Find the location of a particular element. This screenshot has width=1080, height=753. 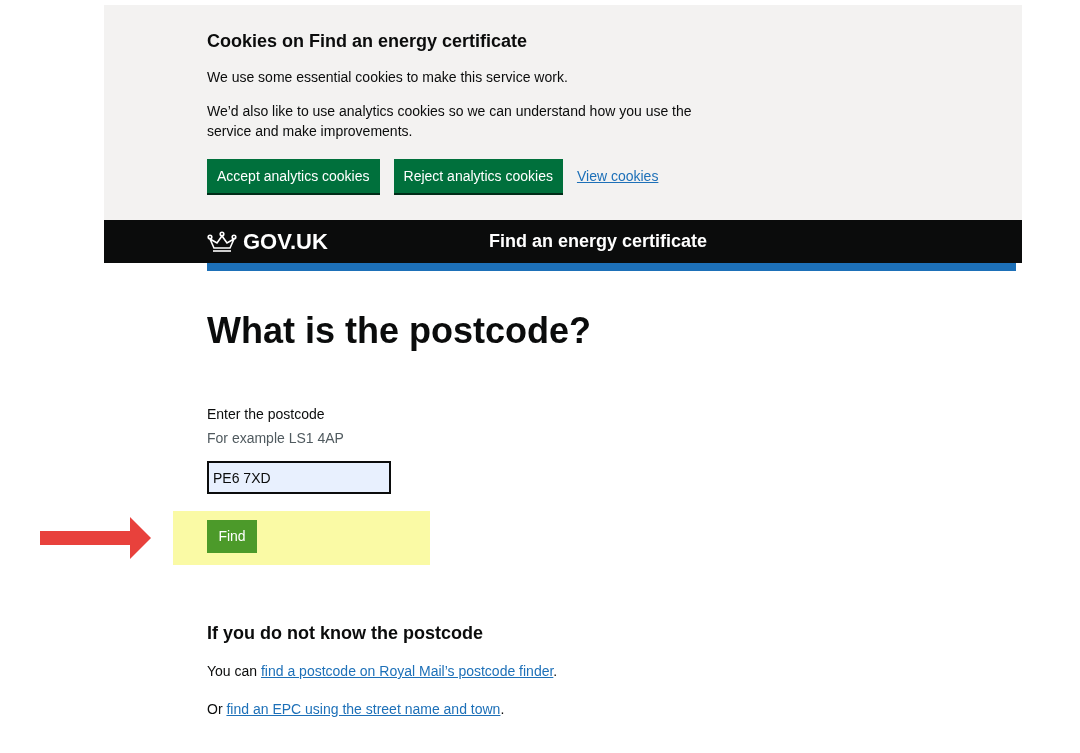

find-button: Find is located at coordinates (232, 536).